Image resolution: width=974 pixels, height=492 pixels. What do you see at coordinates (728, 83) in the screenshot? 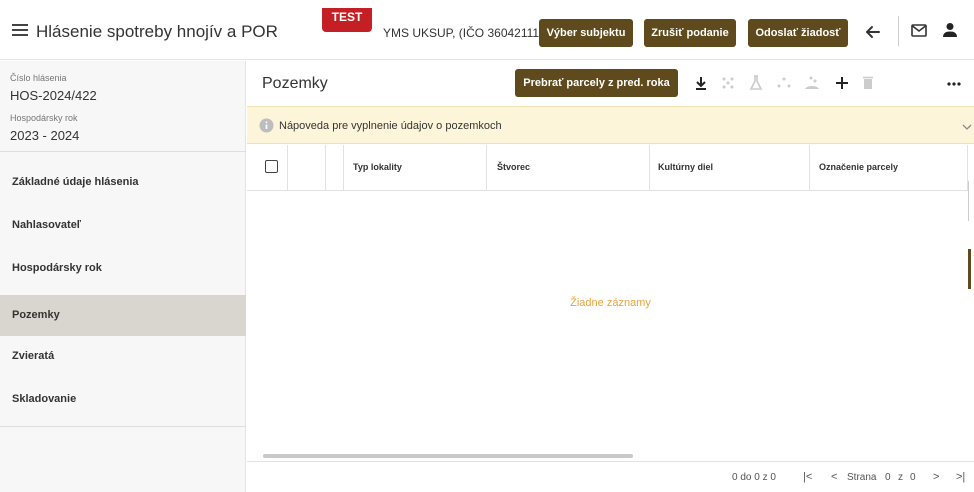
I see `split-icon` at bounding box center [728, 83].